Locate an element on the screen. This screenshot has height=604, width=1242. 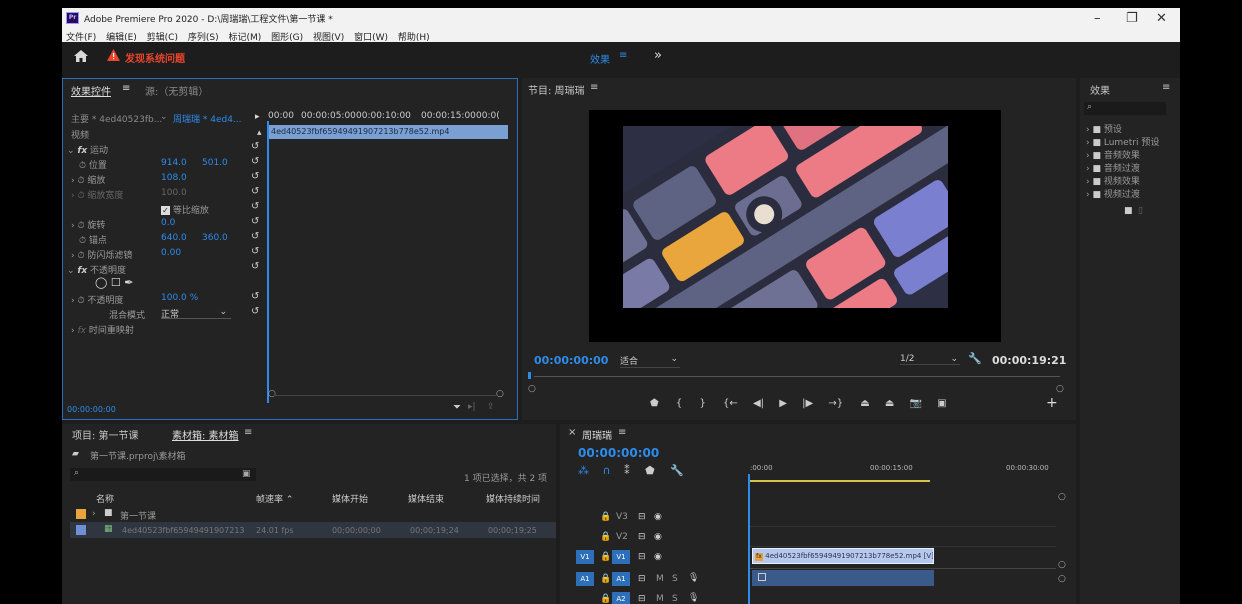
menu-clip: 剪辑(C) is located at coordinates (162, 38).